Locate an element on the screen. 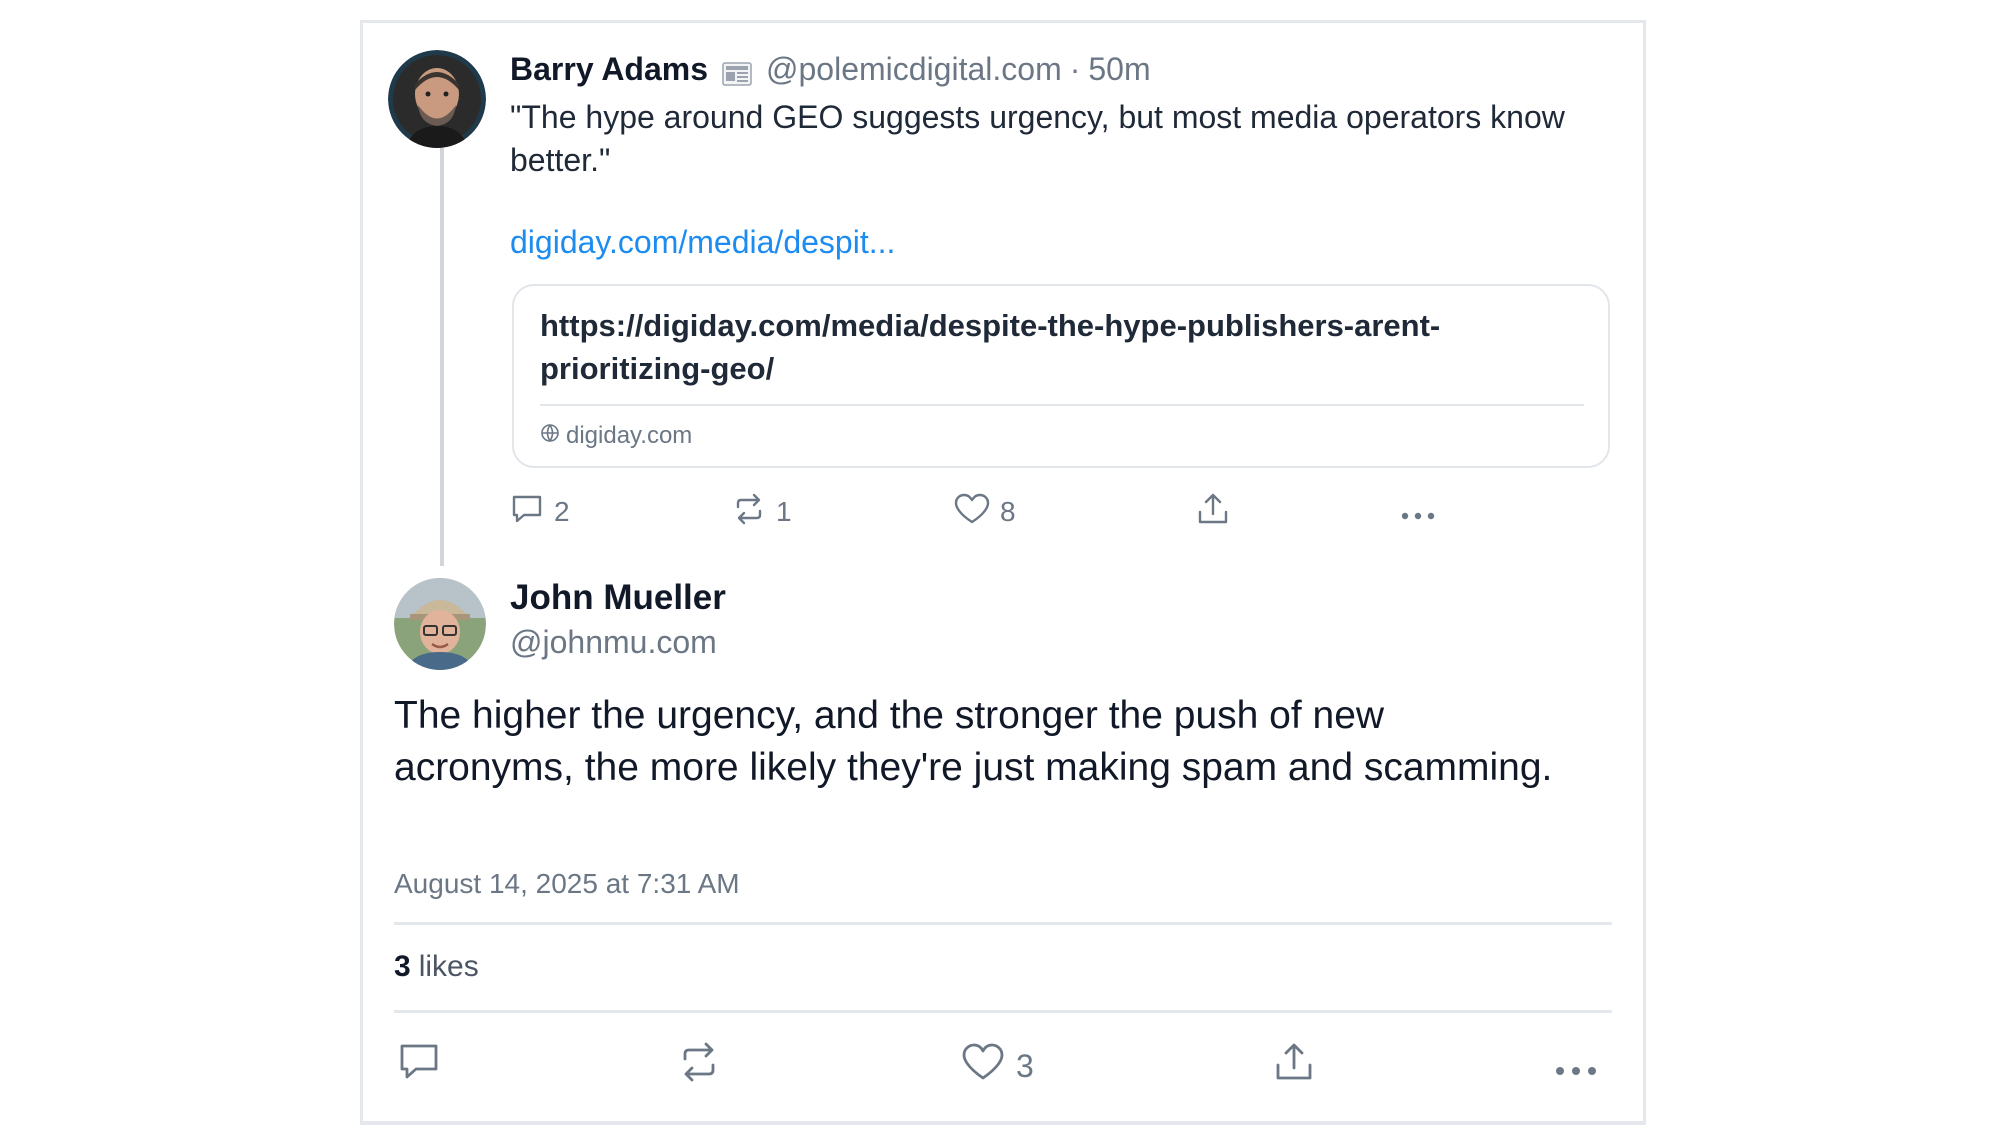 This screenshot has height=1125, width=2000. reply-button is located at coordinates (419, 1066).